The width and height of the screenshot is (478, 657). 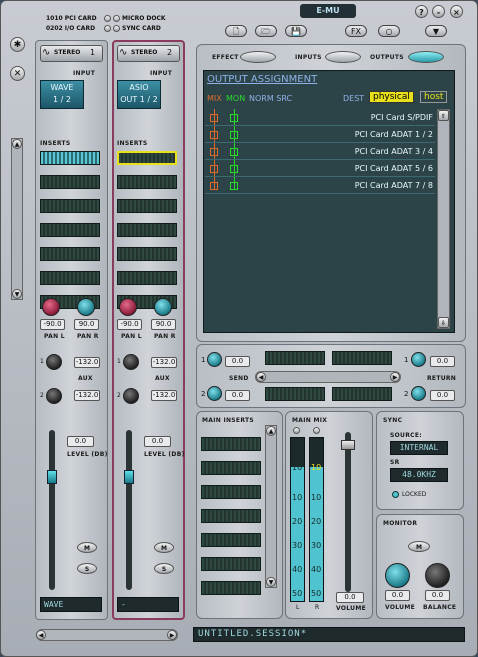 I want to click on minimize-button: -, so click(x=438, y=11).